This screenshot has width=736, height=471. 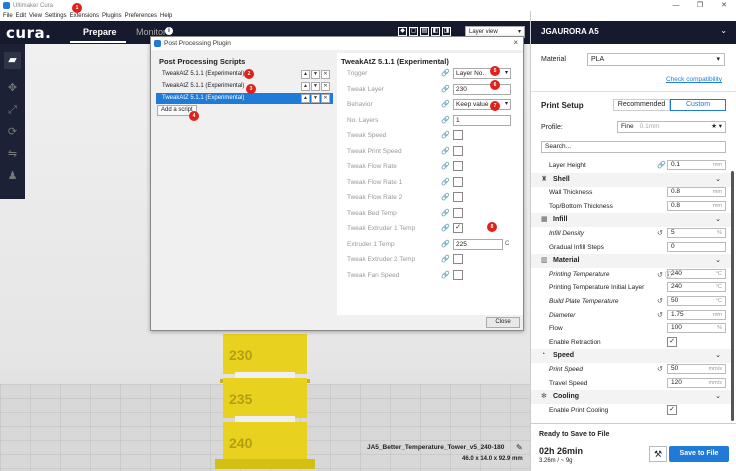 What do you see at coordinates (699, 454) in the screenshot?
I see `save-to-file-button: Save to File` at bounding box center [699, 454].